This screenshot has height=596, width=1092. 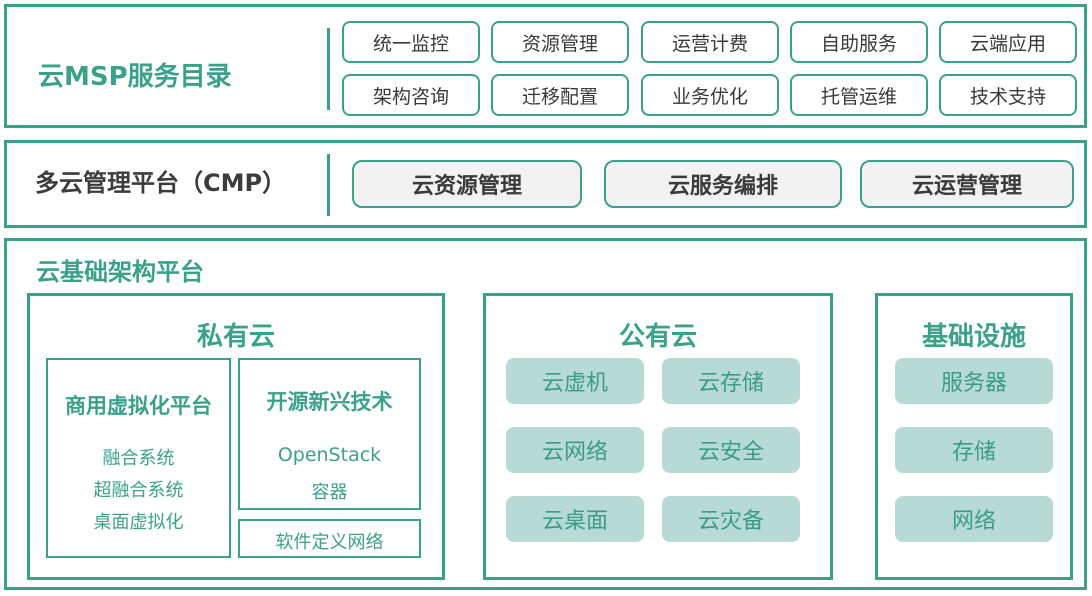 I want to click on sdn-box: 软件定义网络, so click(x=329, y=538).